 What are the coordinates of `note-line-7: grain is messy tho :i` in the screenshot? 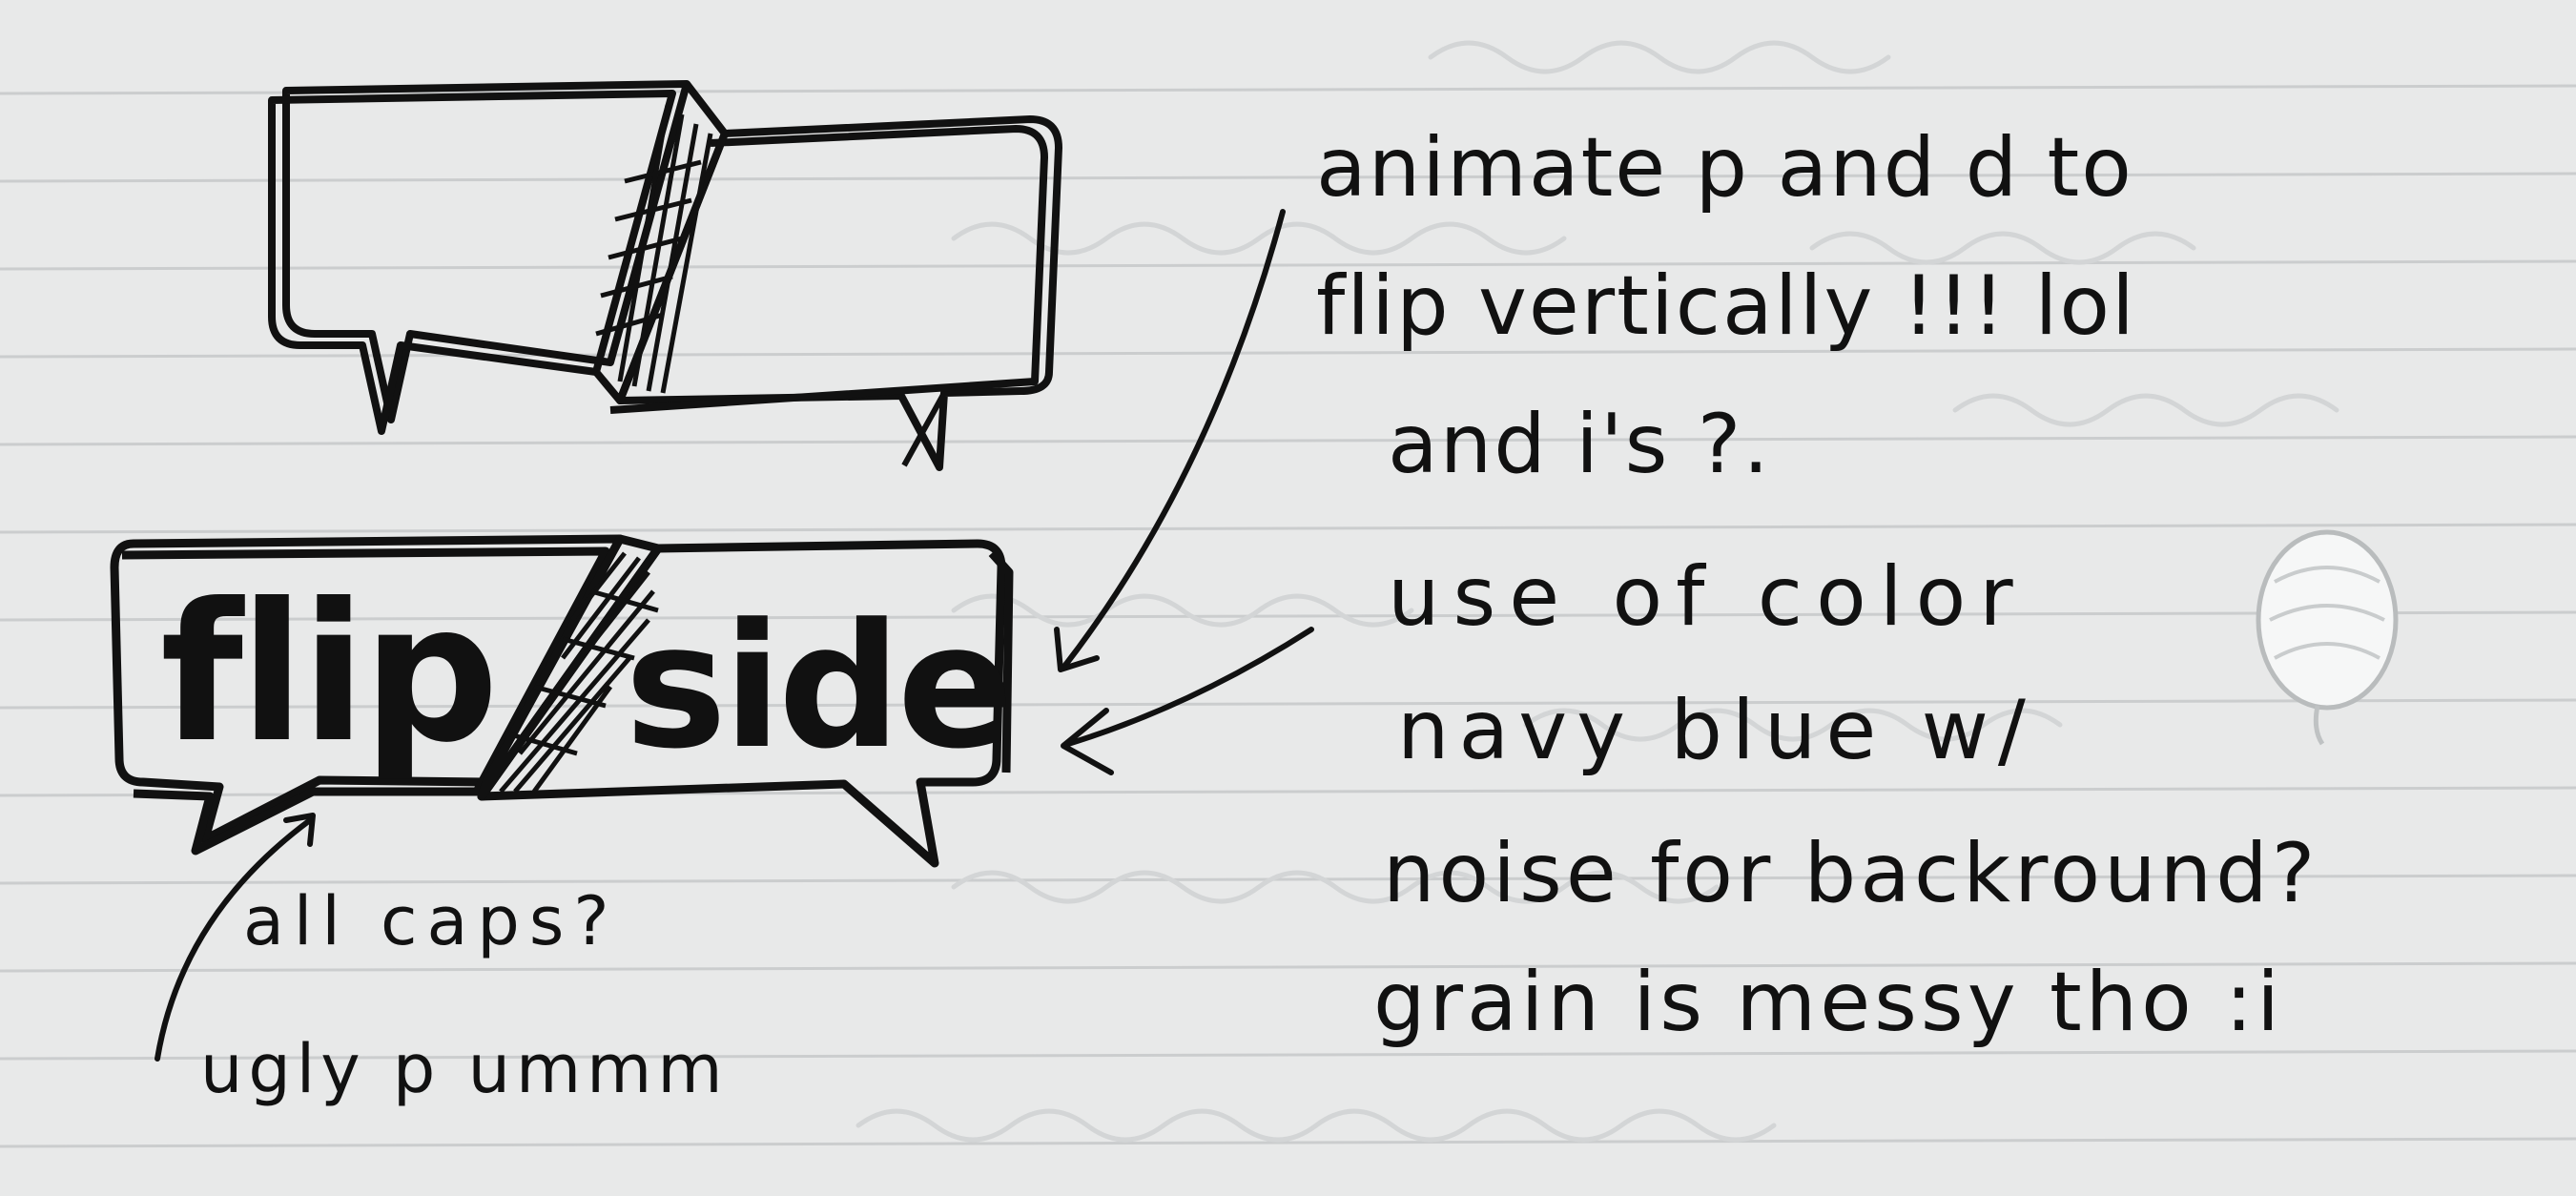 It's located at (1828, 1003).